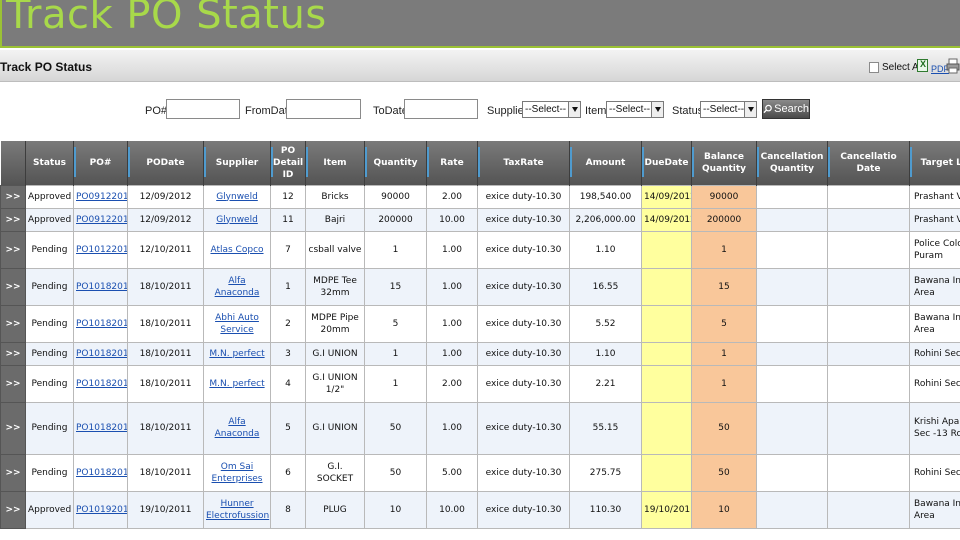  What do you see at coordinates (288, 286) in the screenshot?
I see `cell-detail-id: 1` at bounding box center [288, 286].